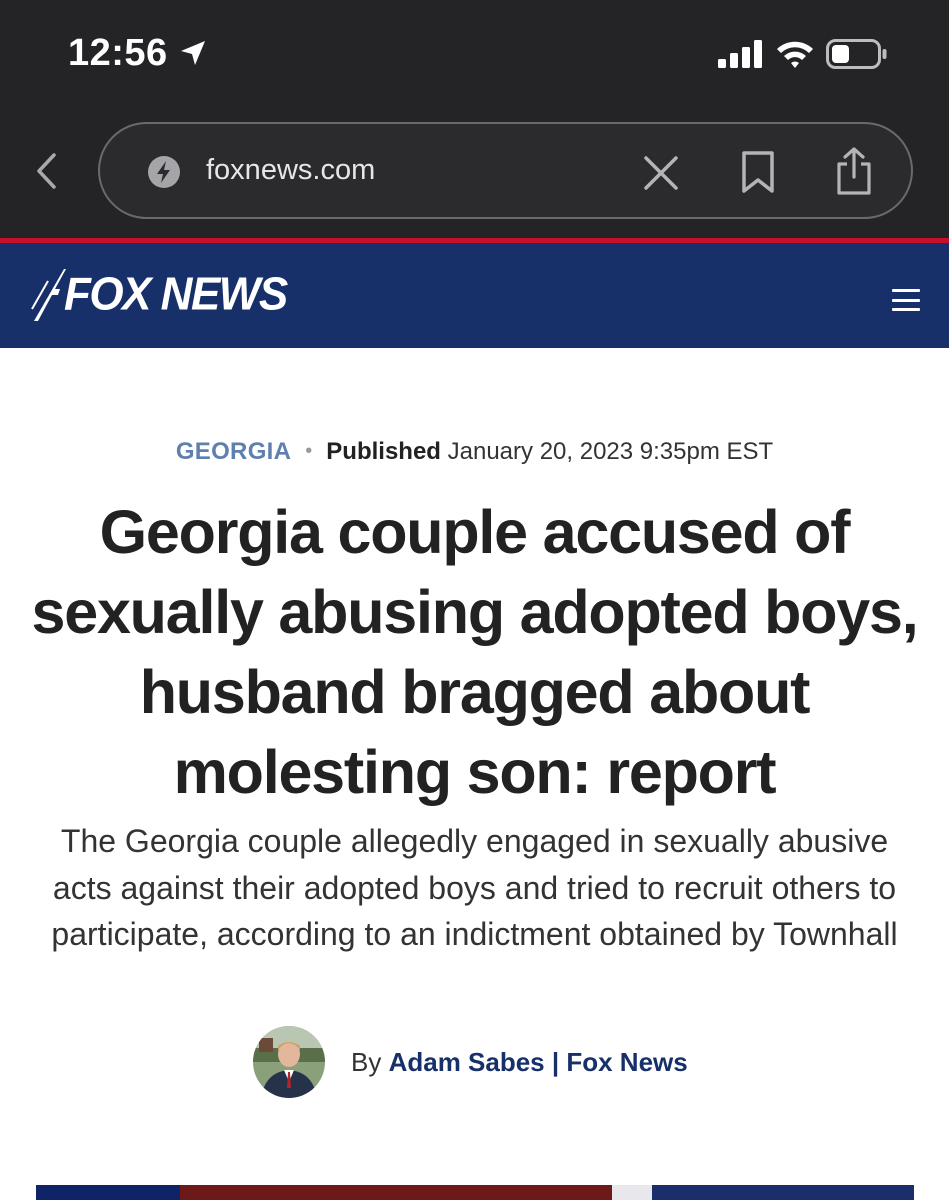  What do you see at coordinates (233, 451) in the screenshot?
I see `category-link: GEORGIA` at bounding box center [233, 451].